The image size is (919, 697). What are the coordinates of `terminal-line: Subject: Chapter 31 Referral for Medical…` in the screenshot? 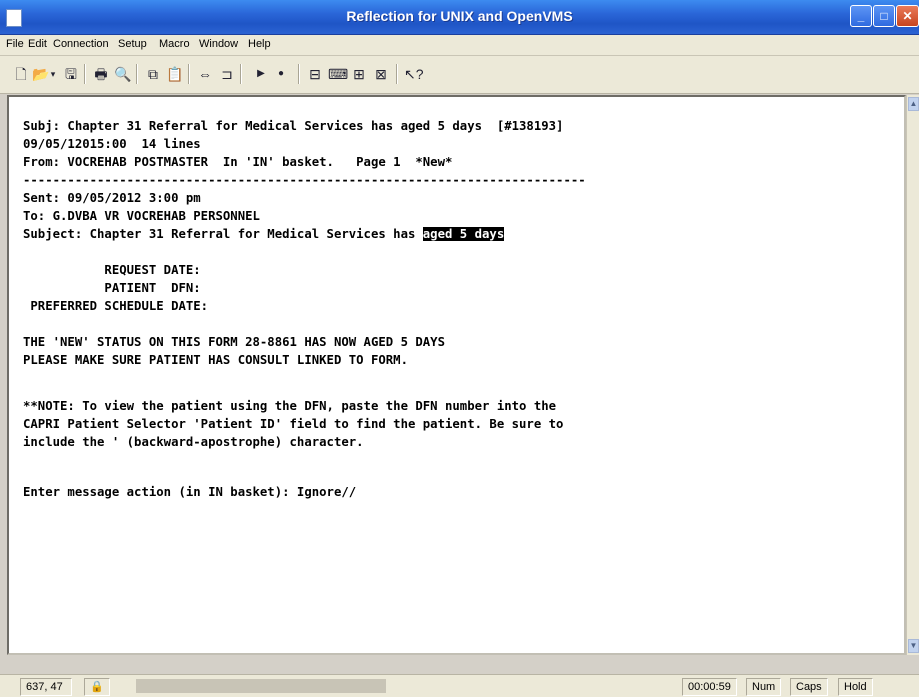 It's located at (264, 234).